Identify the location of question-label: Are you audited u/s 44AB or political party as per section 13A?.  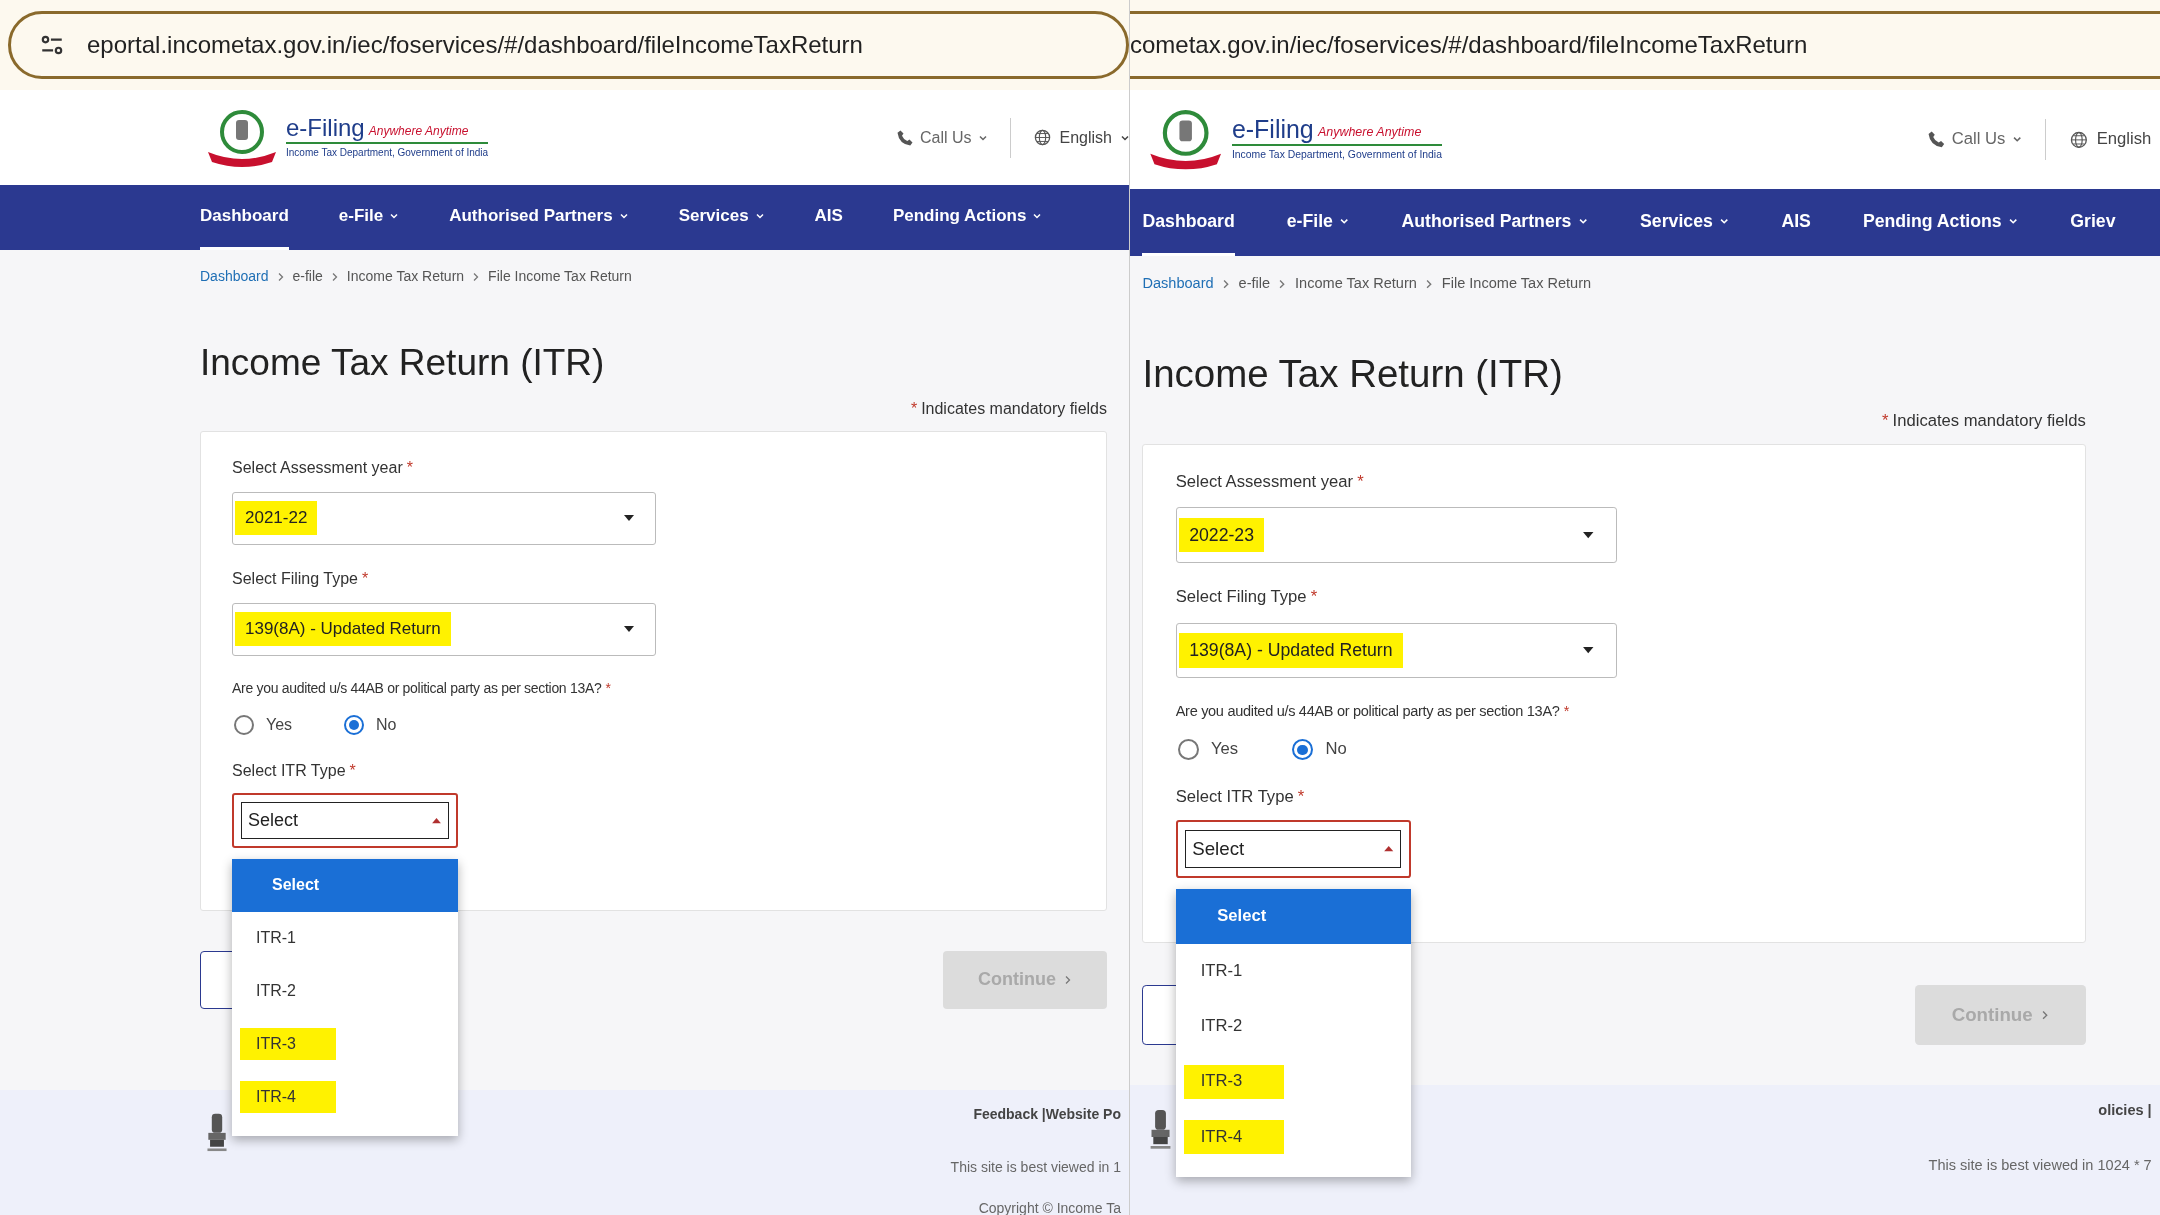
(417, 688).